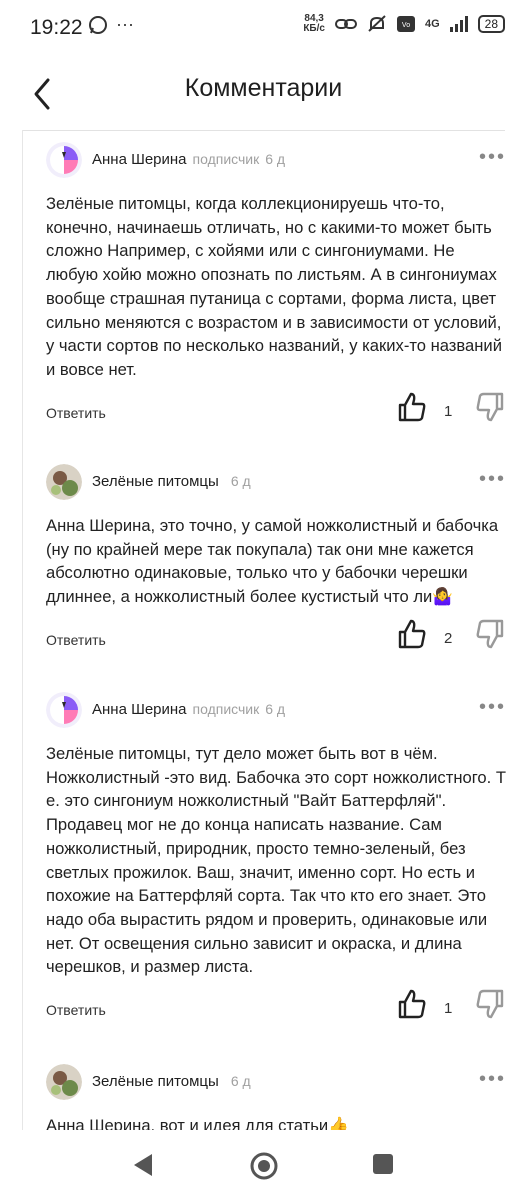  I want to click on nav-recent-icon, so click(383, 1164).